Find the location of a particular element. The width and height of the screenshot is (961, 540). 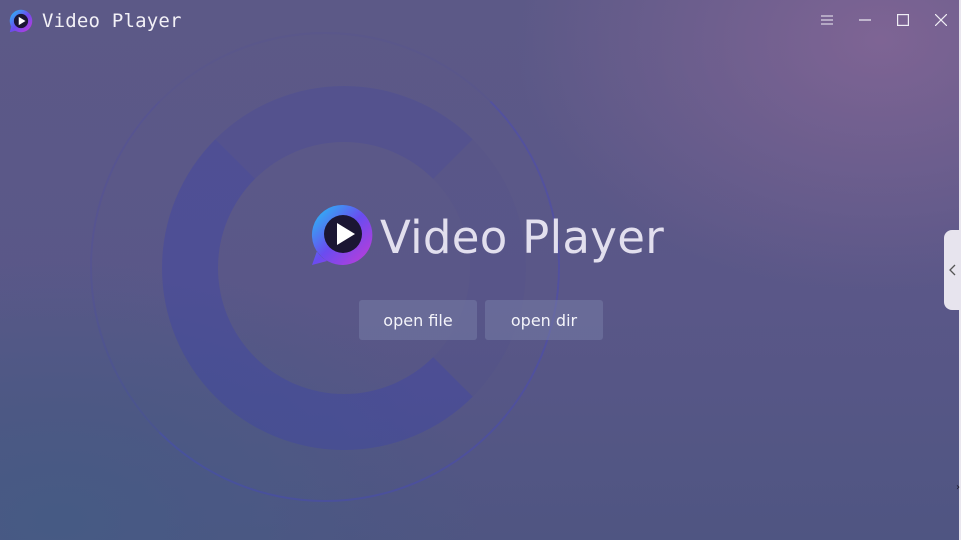

hamburger-menu-icon is located at coordinates (827, 20).